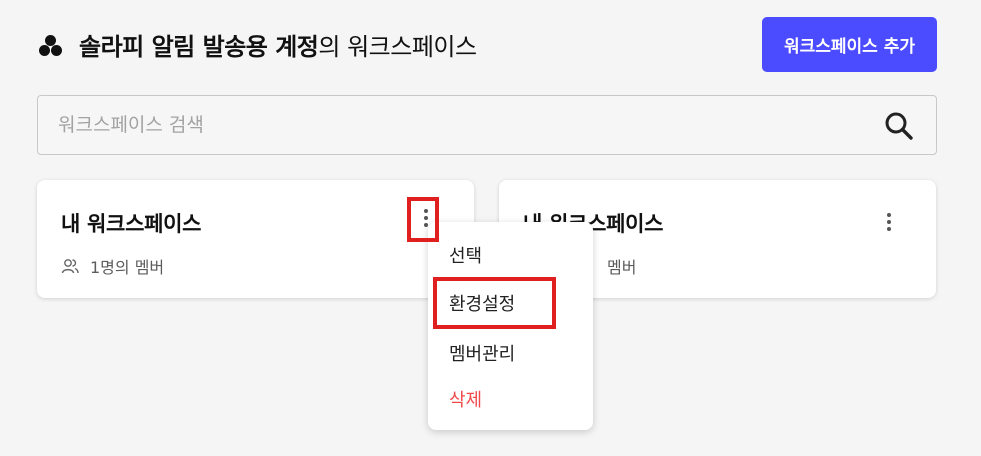  What do you see at coordinates (199, 46) in the screenshot?
I see `account-name: 솔라피 알림 발송용 계정` at bounding box center [199, 46].